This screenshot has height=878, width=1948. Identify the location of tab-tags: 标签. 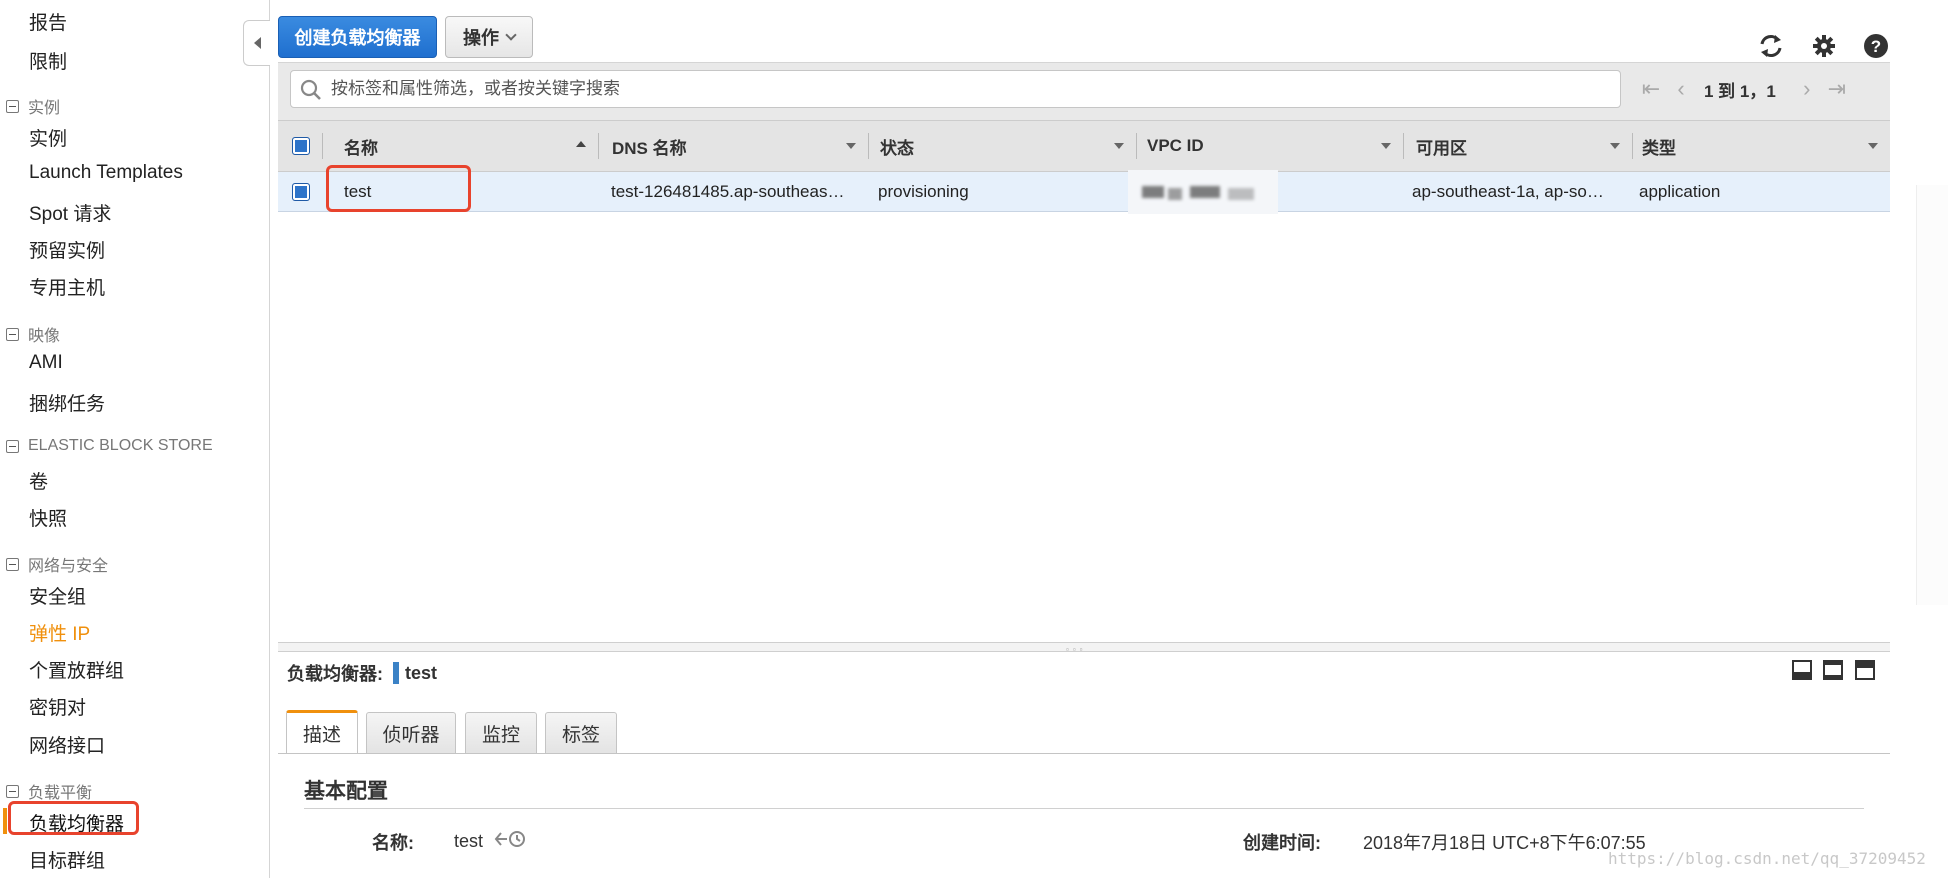
(581, 733).